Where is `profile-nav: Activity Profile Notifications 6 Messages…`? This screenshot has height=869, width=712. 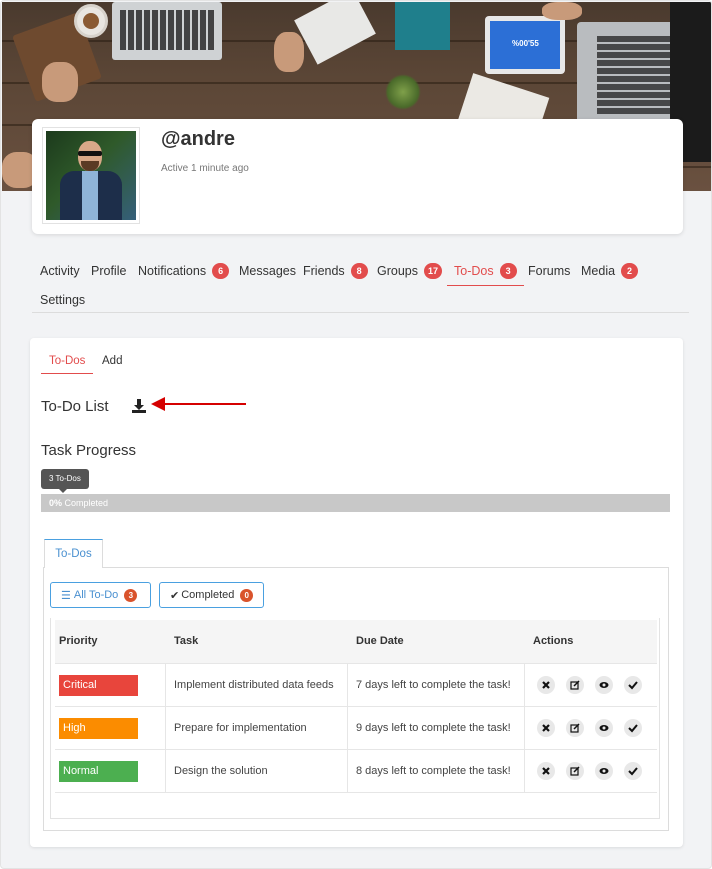
profile-nav: Activity Profile Notifications 6 Messages… is located at coordinates (365, 287).